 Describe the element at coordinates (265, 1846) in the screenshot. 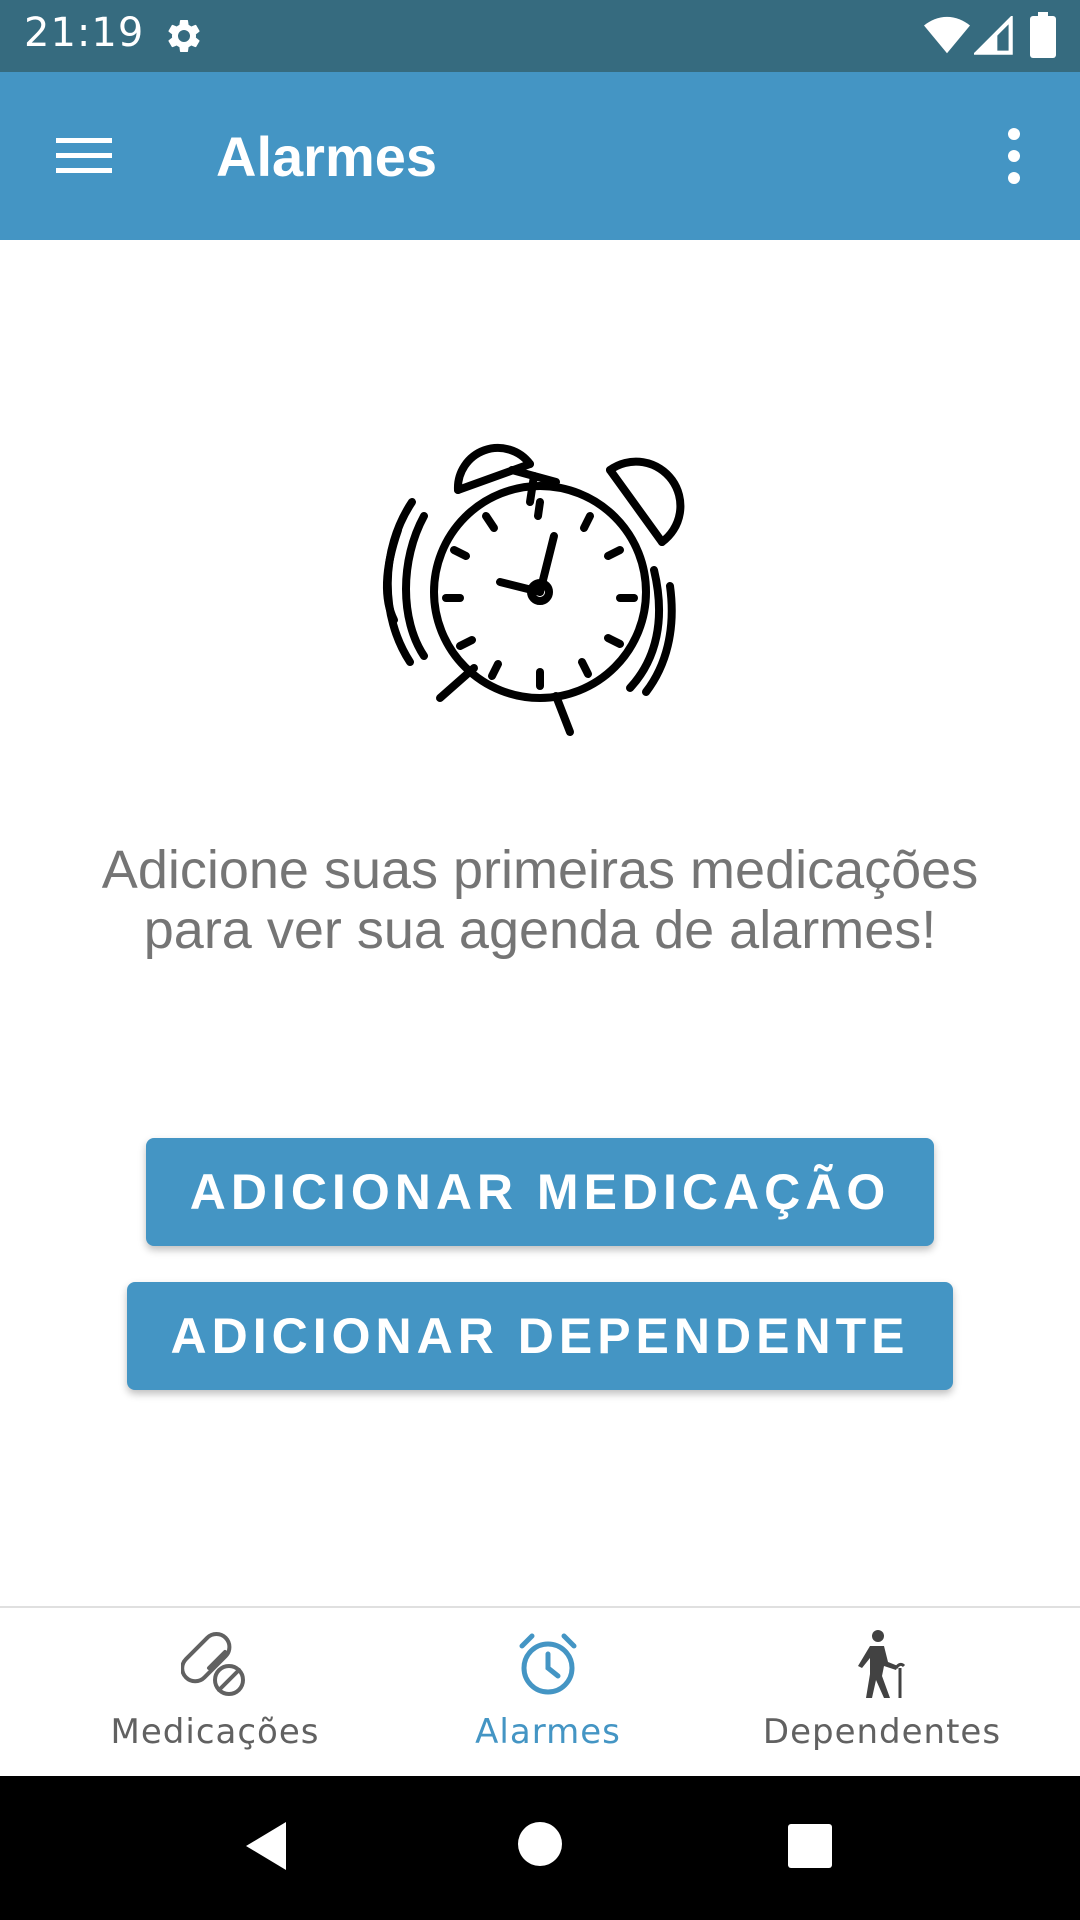

I see `back-icon` at that location.